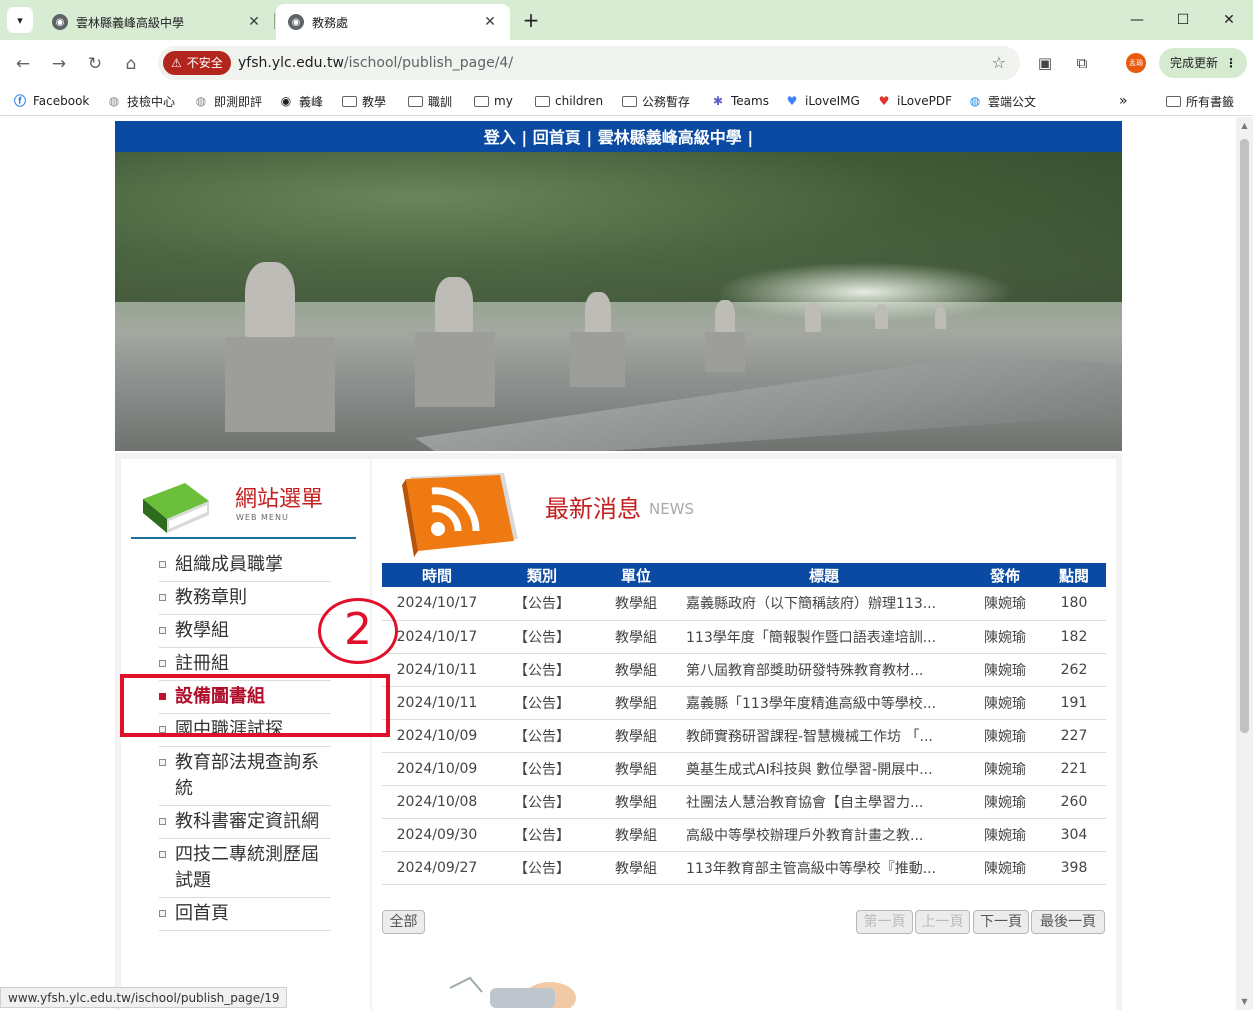  I want to click on tab-separator, so click(274, 21).